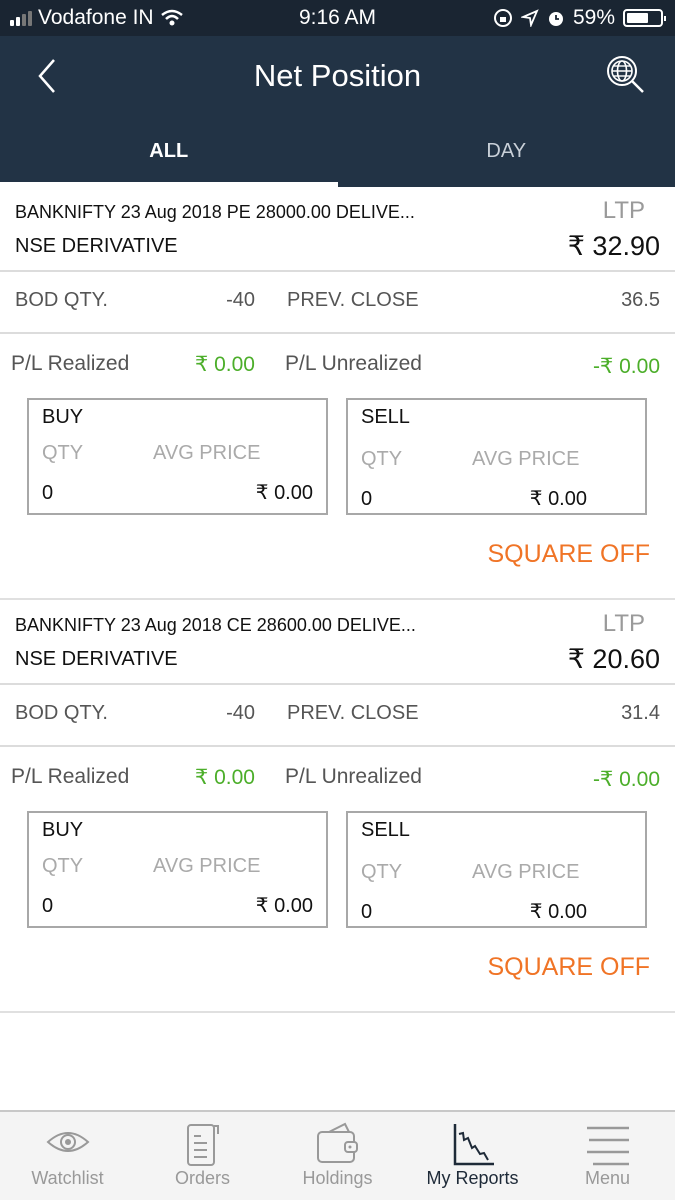 The width and height of the screenshot is (675, 1200). What do you see at coordinates (169, 161) in the screenshot?
I see `tab-all: ALL` at bounding box center [169, 161].